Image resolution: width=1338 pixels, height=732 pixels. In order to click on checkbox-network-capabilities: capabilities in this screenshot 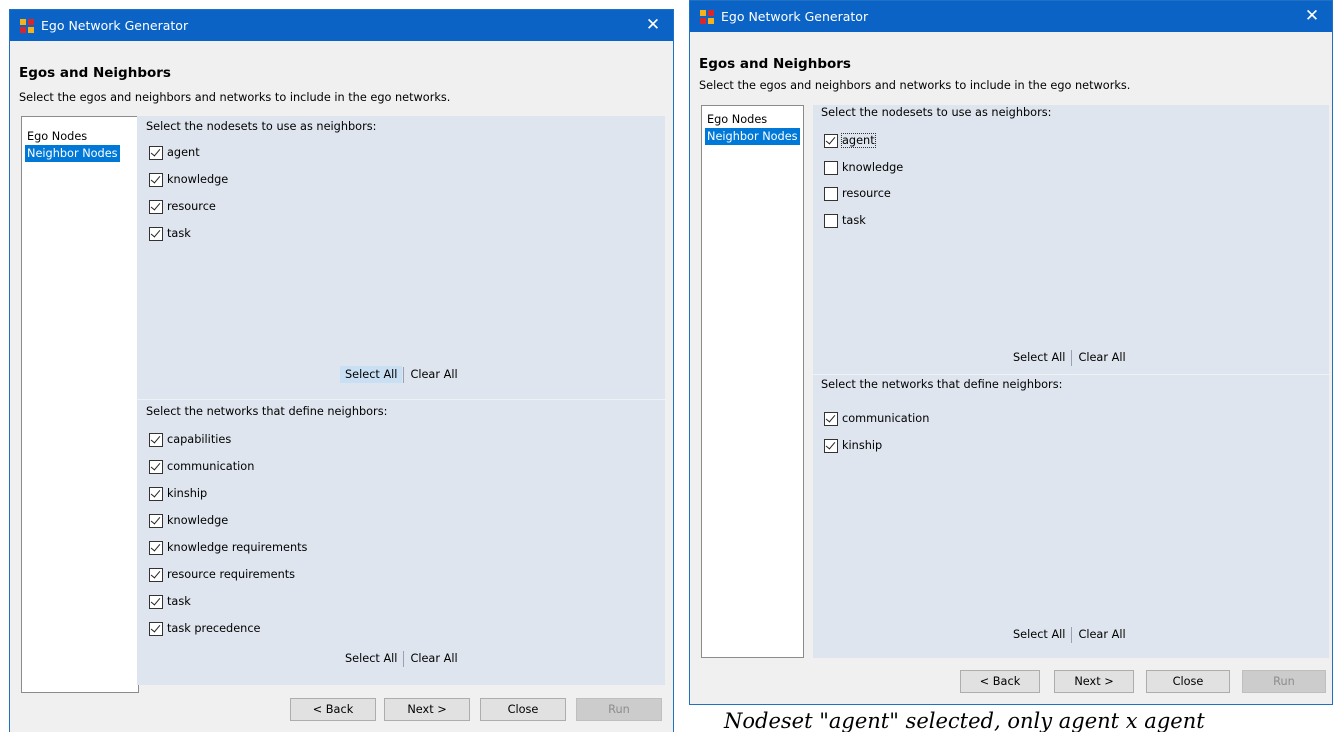, I will do `click(190, 439)`.